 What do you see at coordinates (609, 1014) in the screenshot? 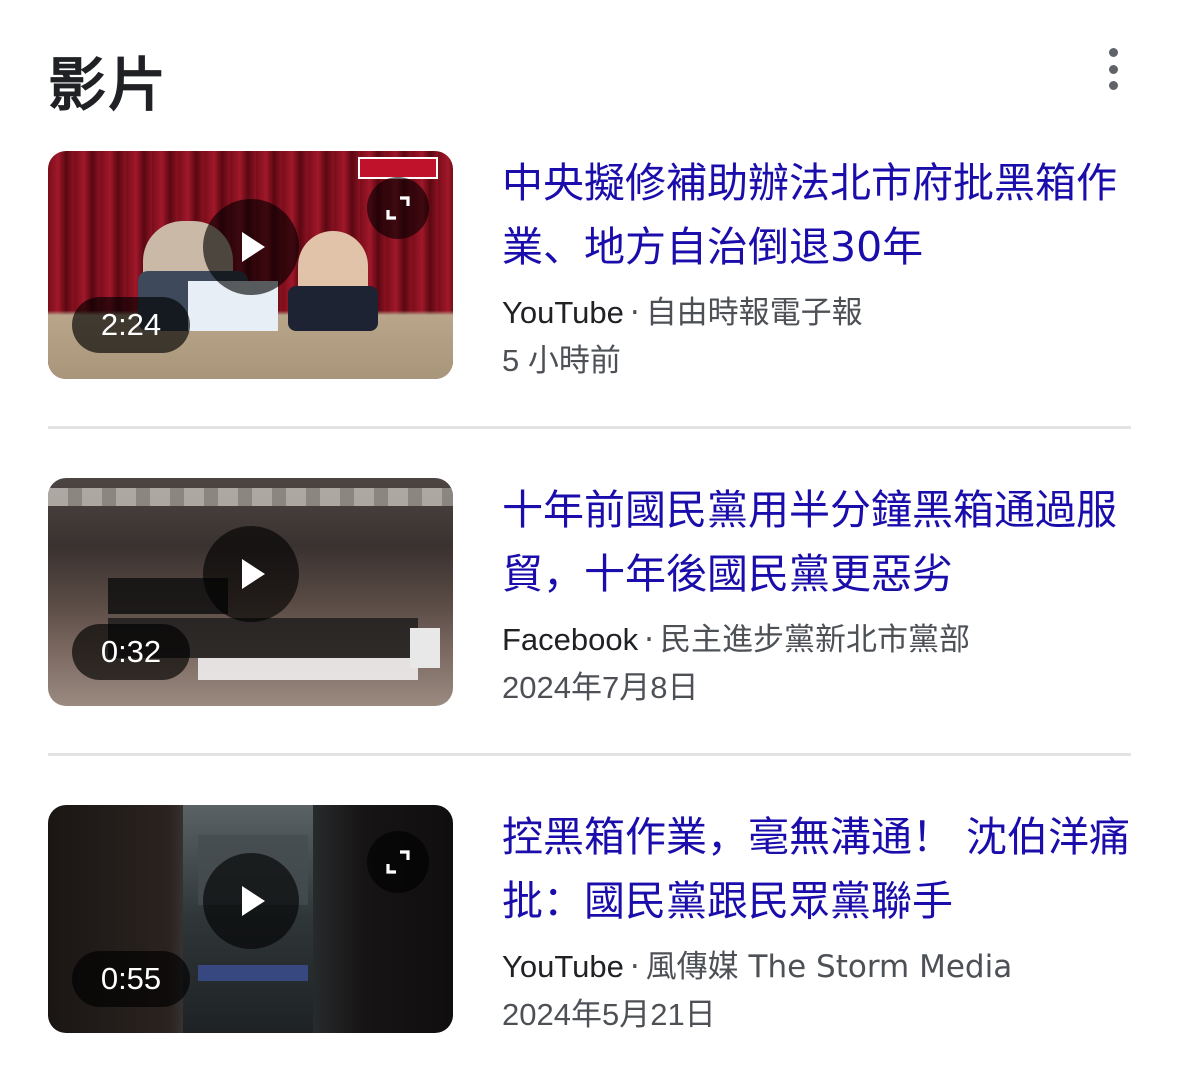
I see `video-date: 2024年5月21日` at bounding box center [609, 1014].